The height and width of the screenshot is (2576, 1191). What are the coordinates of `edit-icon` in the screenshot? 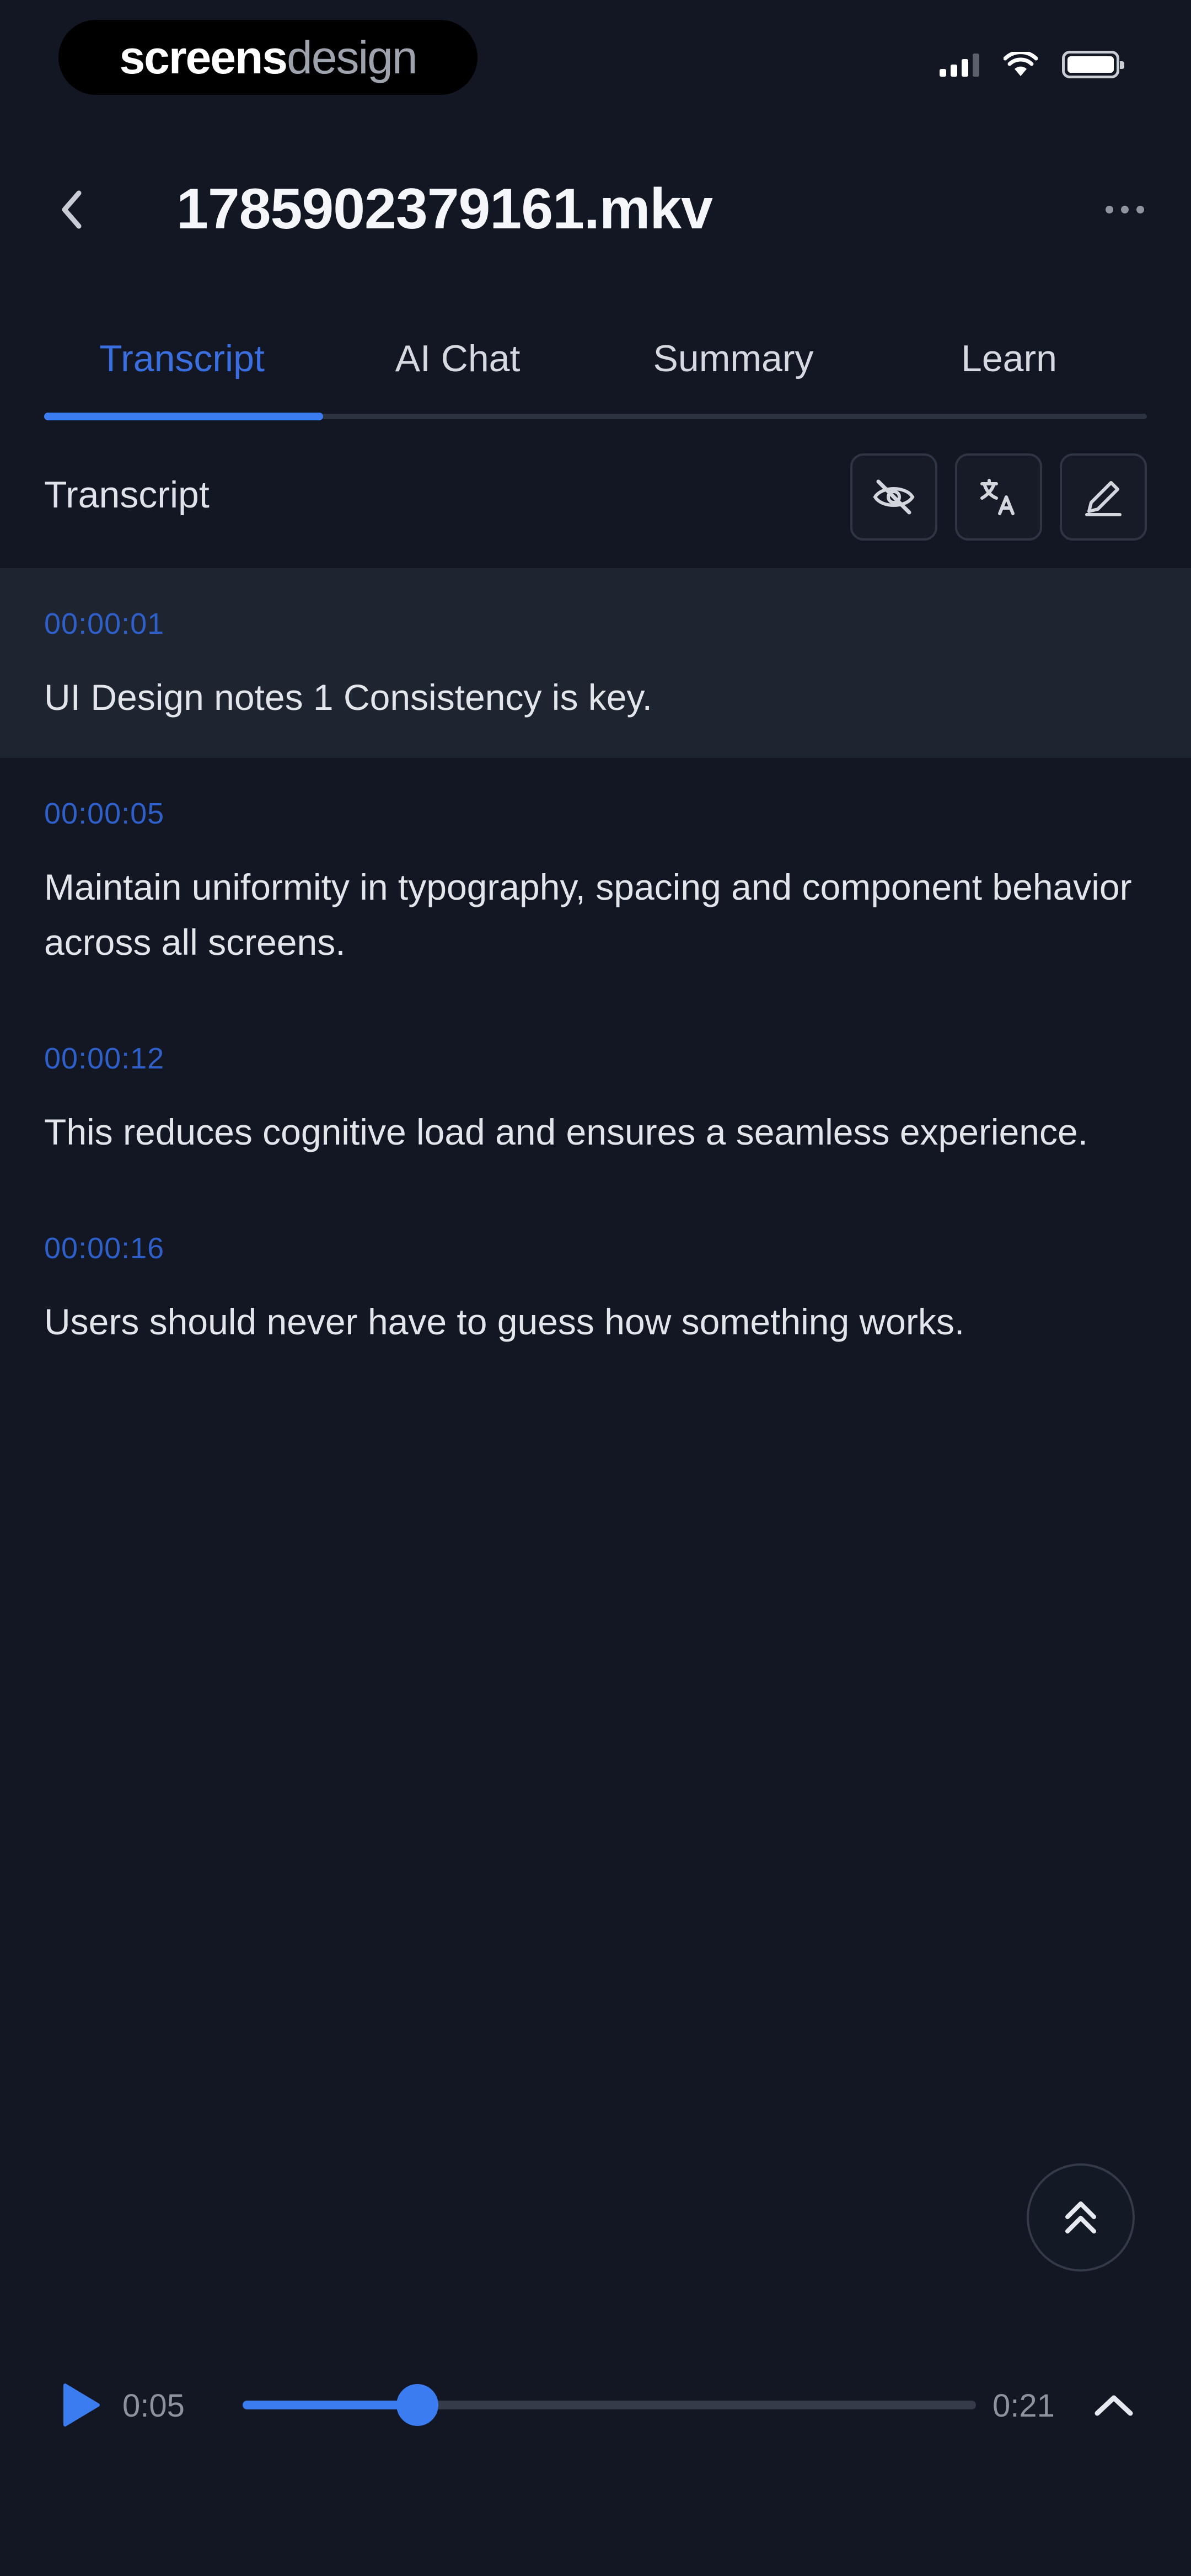 It's located at (1103, 498).